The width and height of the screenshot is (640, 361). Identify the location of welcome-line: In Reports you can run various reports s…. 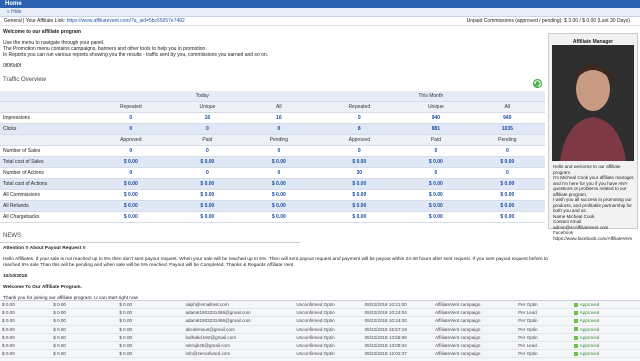
(136, 55).